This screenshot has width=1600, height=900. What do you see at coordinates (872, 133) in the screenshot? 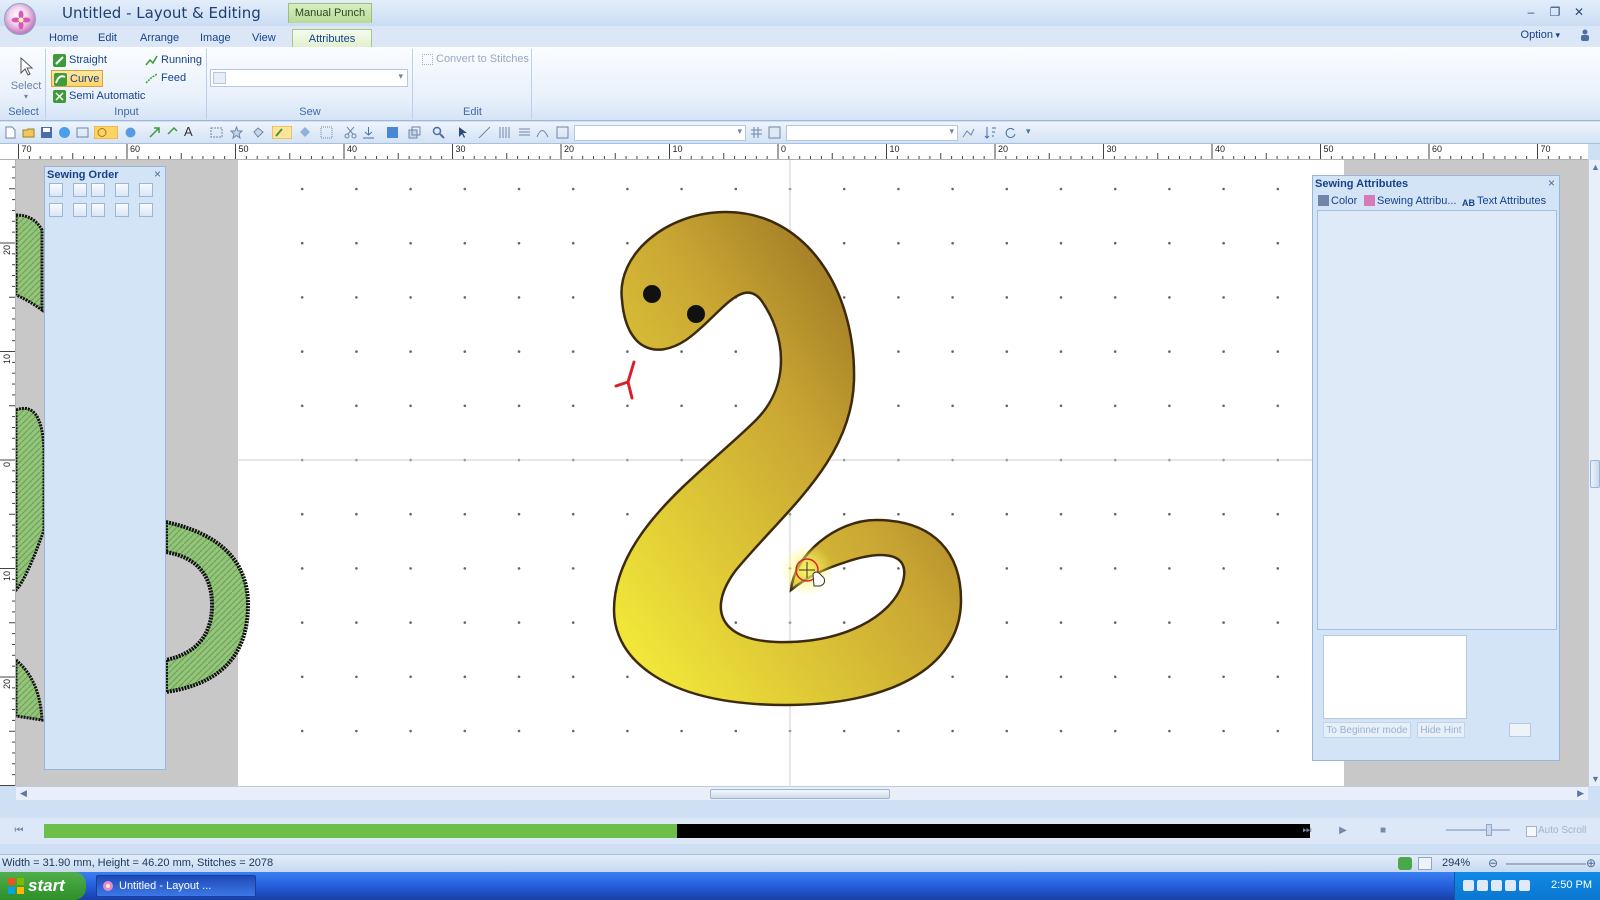
I see `thread-color-dropdown: ▾` at bounding box center [872, 133].